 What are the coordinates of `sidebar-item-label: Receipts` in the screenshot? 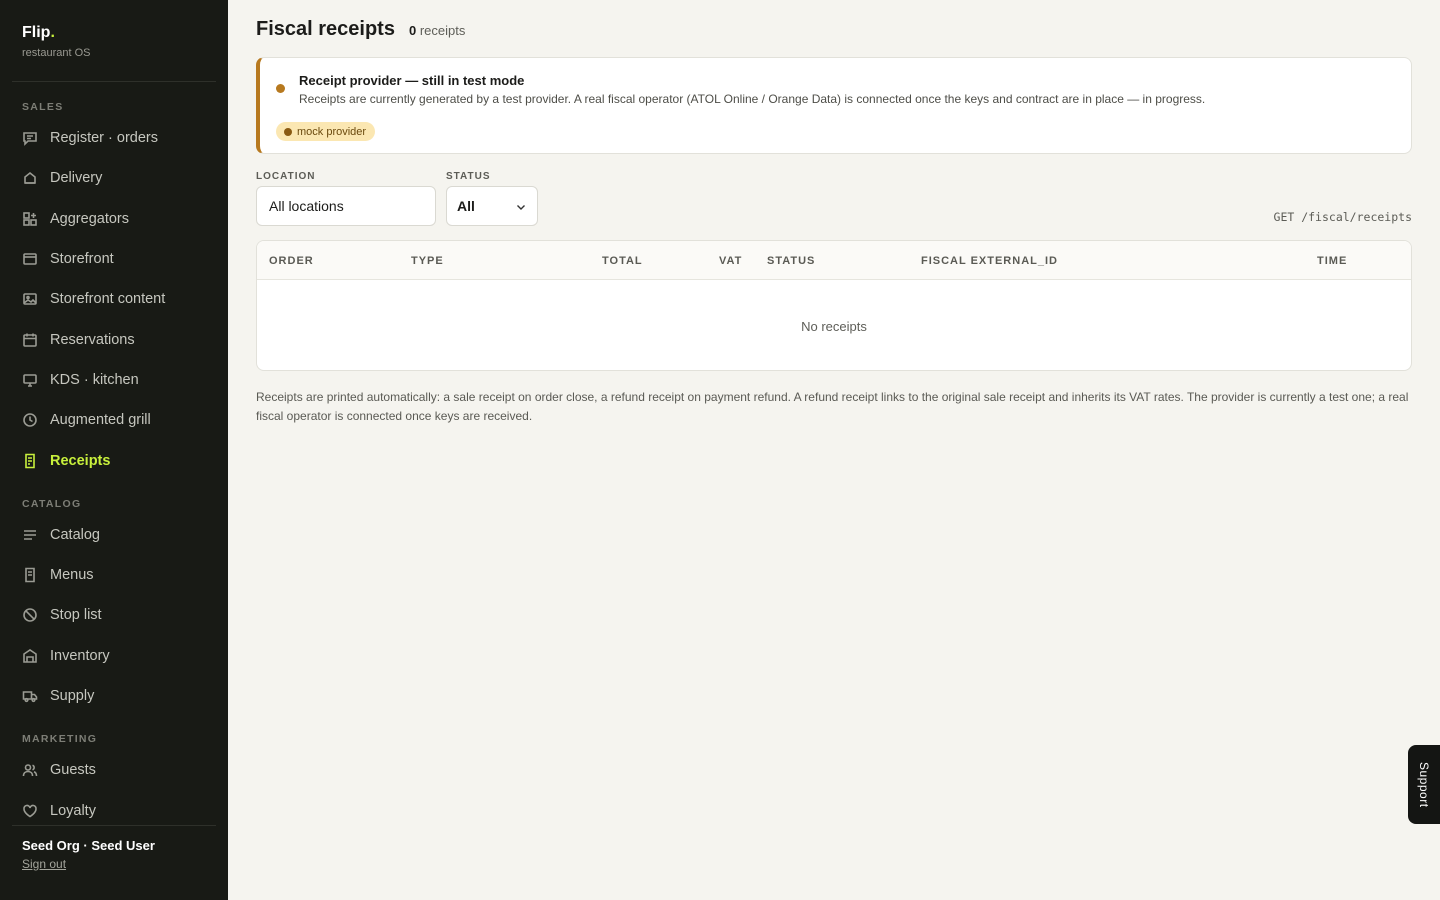 It's located at (80, 460).